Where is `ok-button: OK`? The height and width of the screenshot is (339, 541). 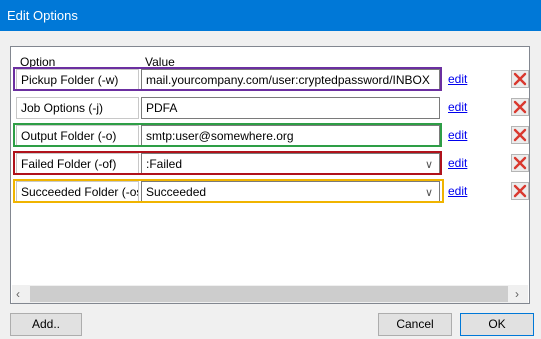
ok-button: OK is located at coordinates (497, 324).